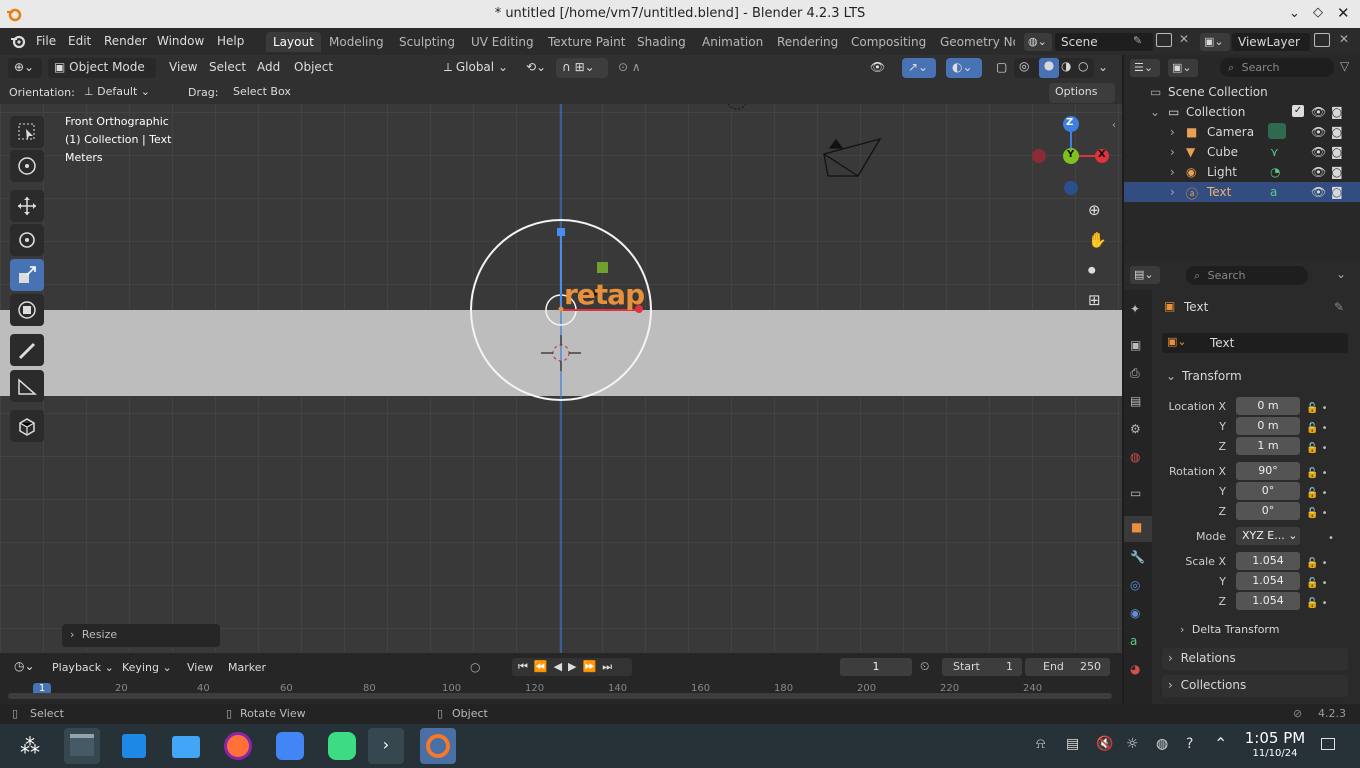  I want to click on transform-orientation-dropdown: ⟂ Global ⌄, so click(477, 68).